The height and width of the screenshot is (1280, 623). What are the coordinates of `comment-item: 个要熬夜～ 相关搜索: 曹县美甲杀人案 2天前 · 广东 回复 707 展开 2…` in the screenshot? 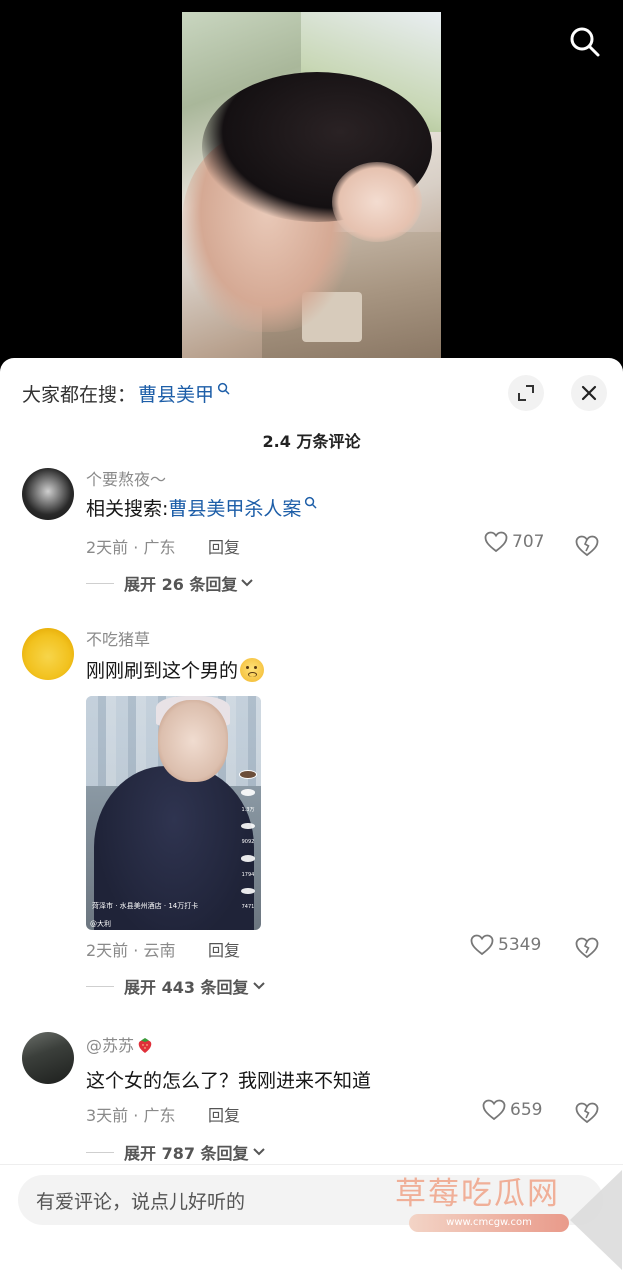 It's located at (311, 531).